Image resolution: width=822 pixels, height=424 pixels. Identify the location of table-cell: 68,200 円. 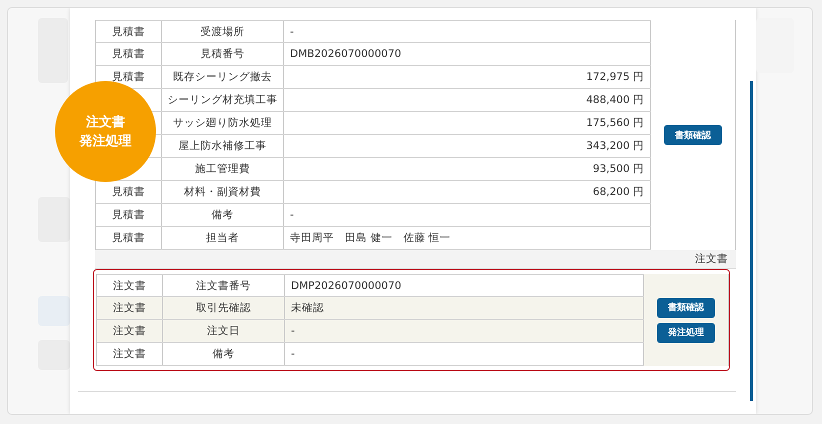
(467, 192).